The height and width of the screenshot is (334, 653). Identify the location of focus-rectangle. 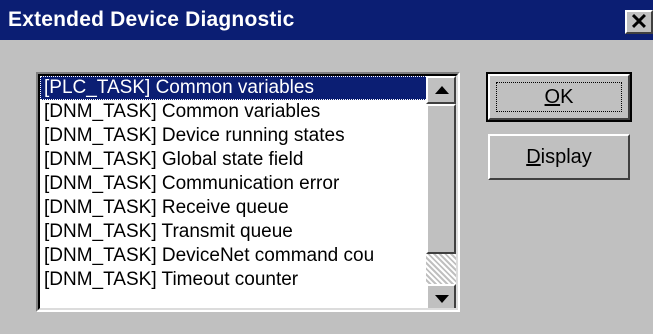
(559, 97).